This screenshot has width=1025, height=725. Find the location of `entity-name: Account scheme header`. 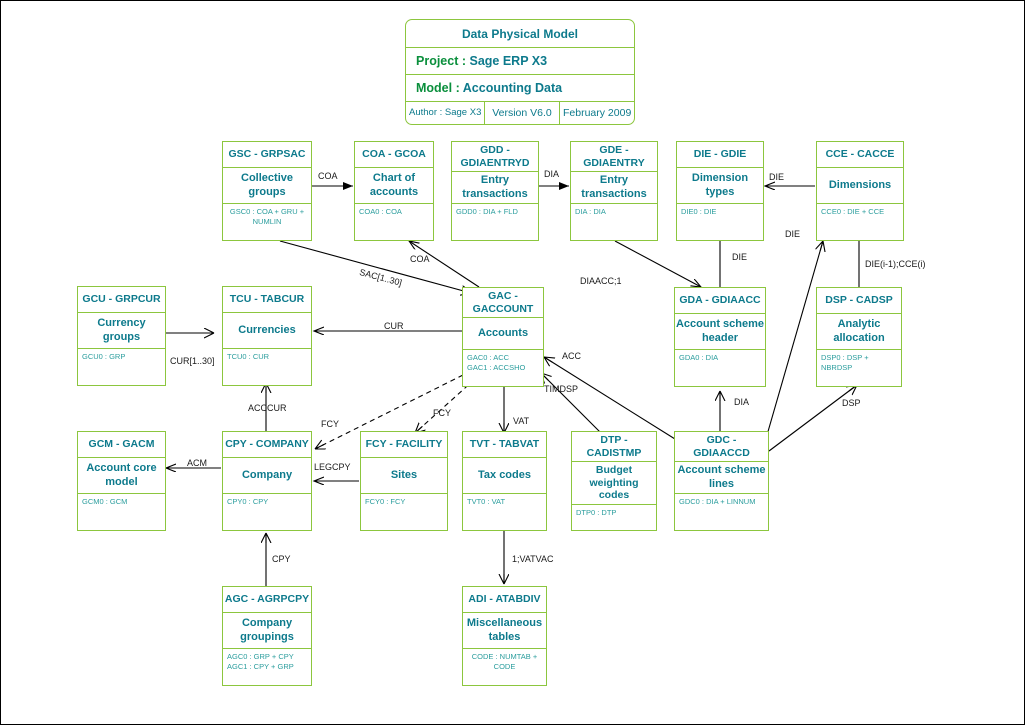

entity-name: Account scheme header is located at coordinates (720, 332).